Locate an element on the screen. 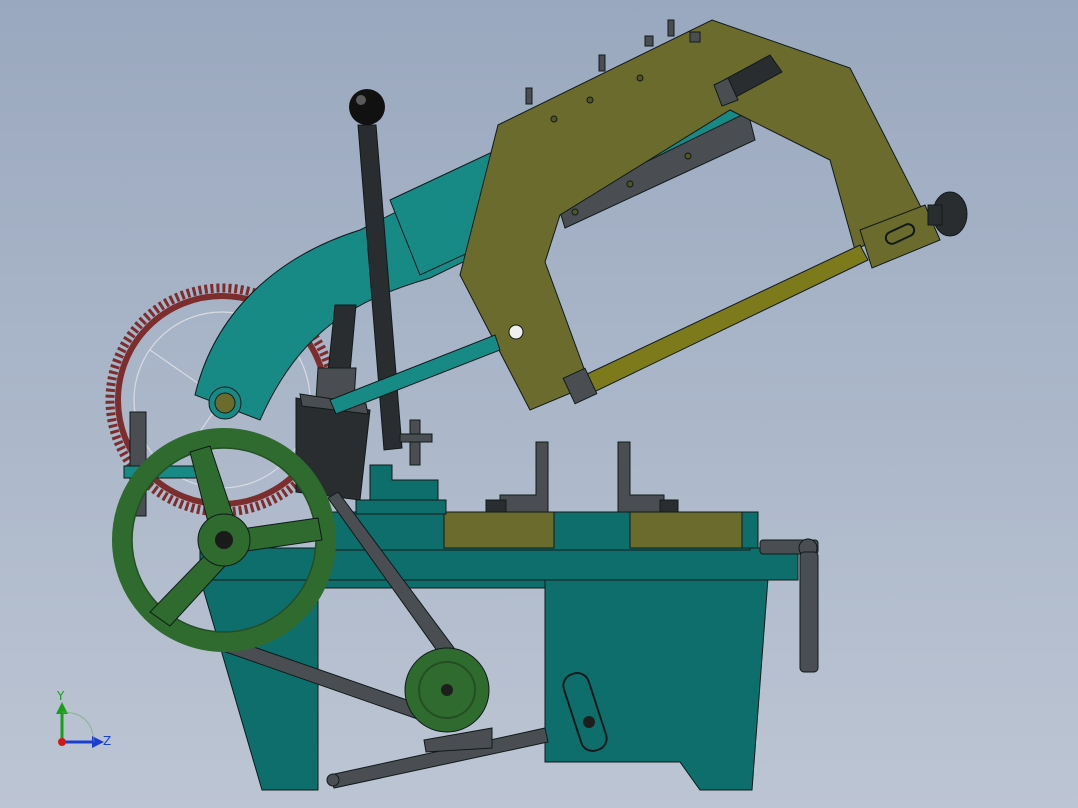  motor-pulley is located at coordinates (447, 690).